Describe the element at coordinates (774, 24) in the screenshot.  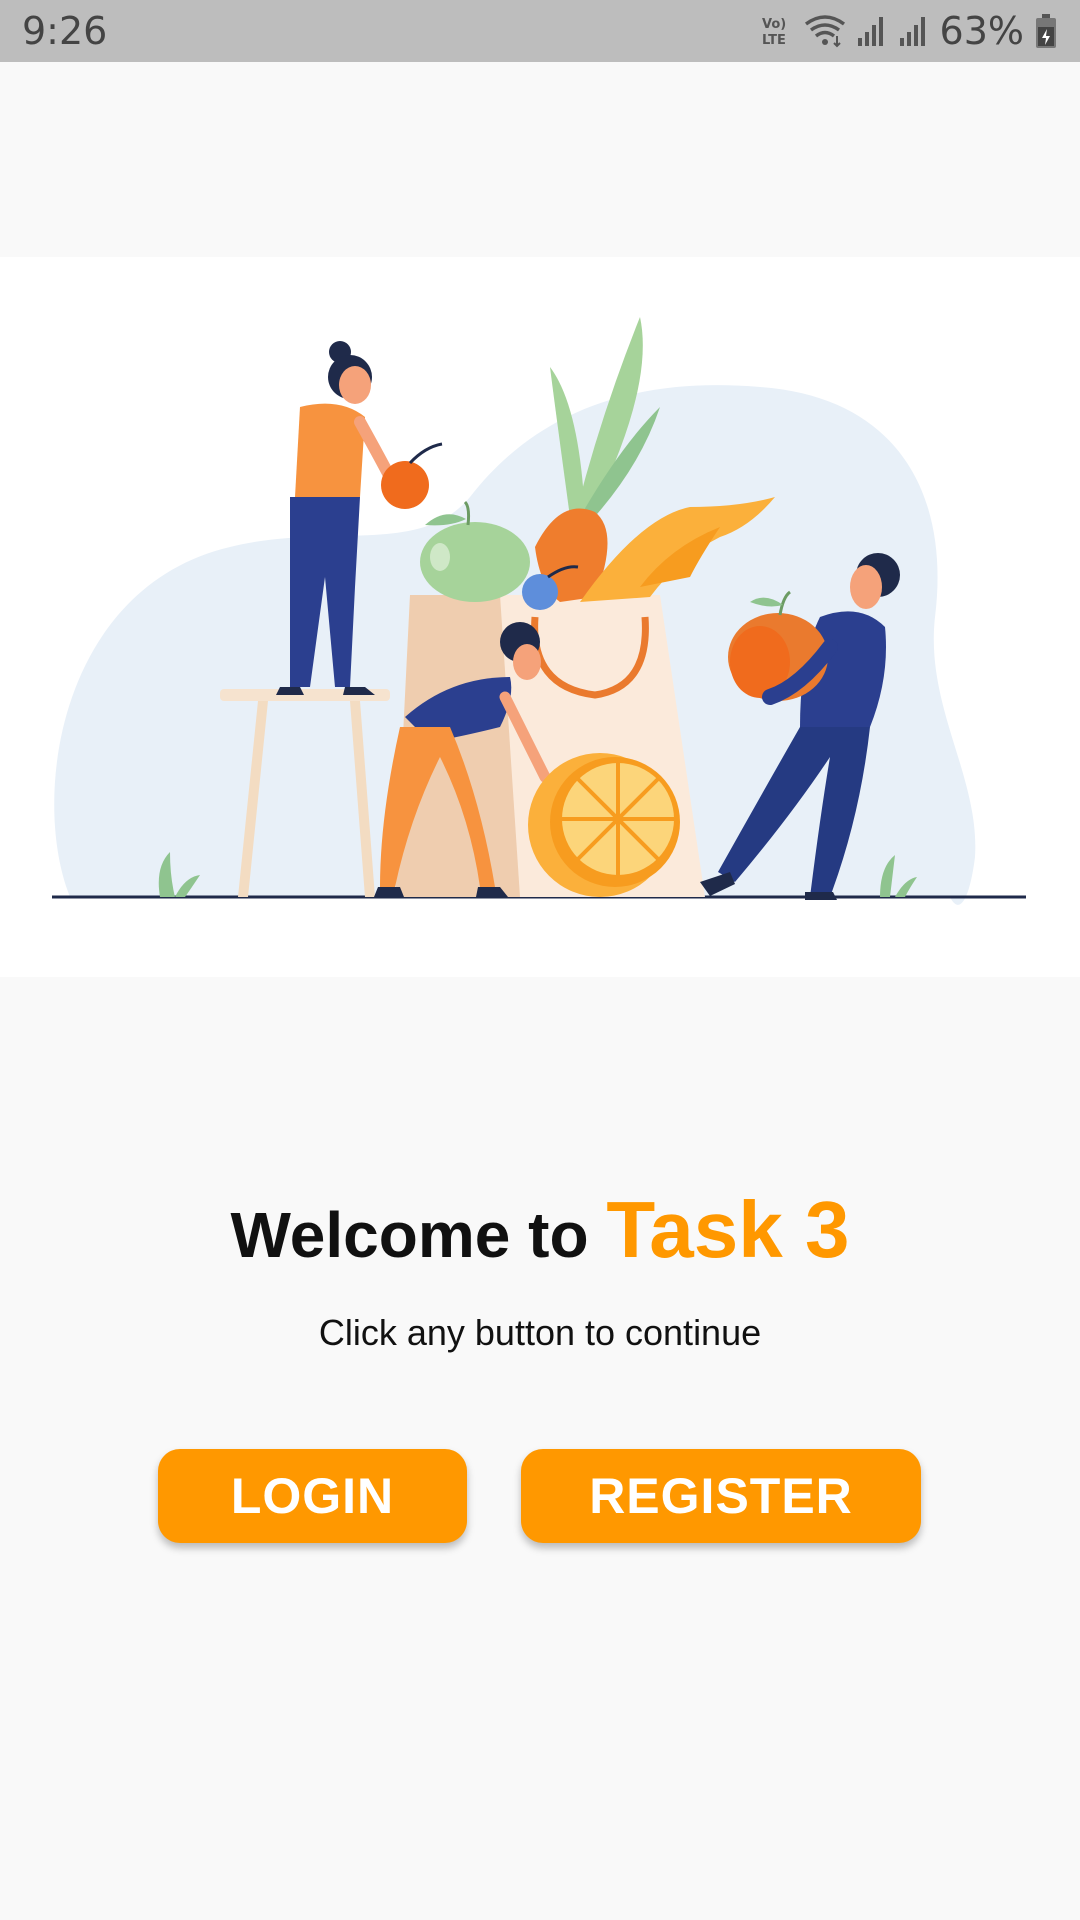
I see `svg-text: Vo)` at that location.